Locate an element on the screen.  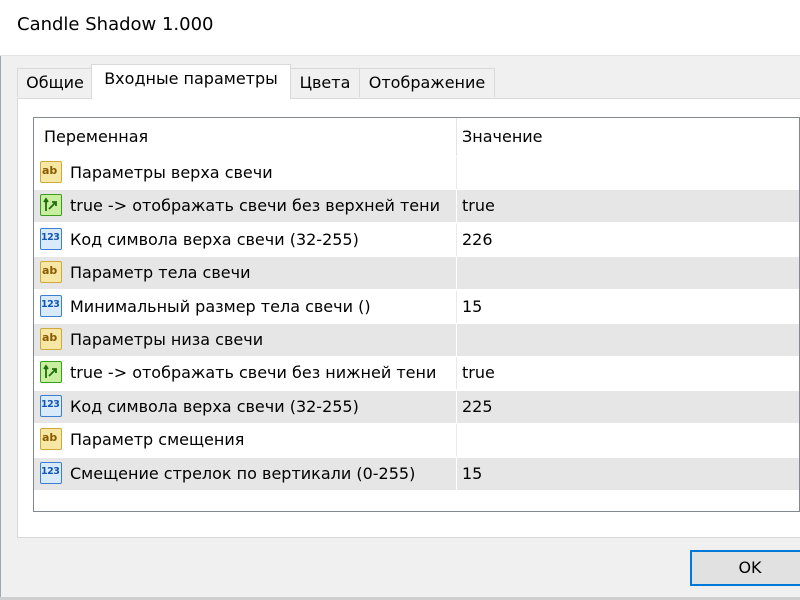
table-row: 123 Код символа верха свечи (32-255) 225 is located at coordinates (416, 407).